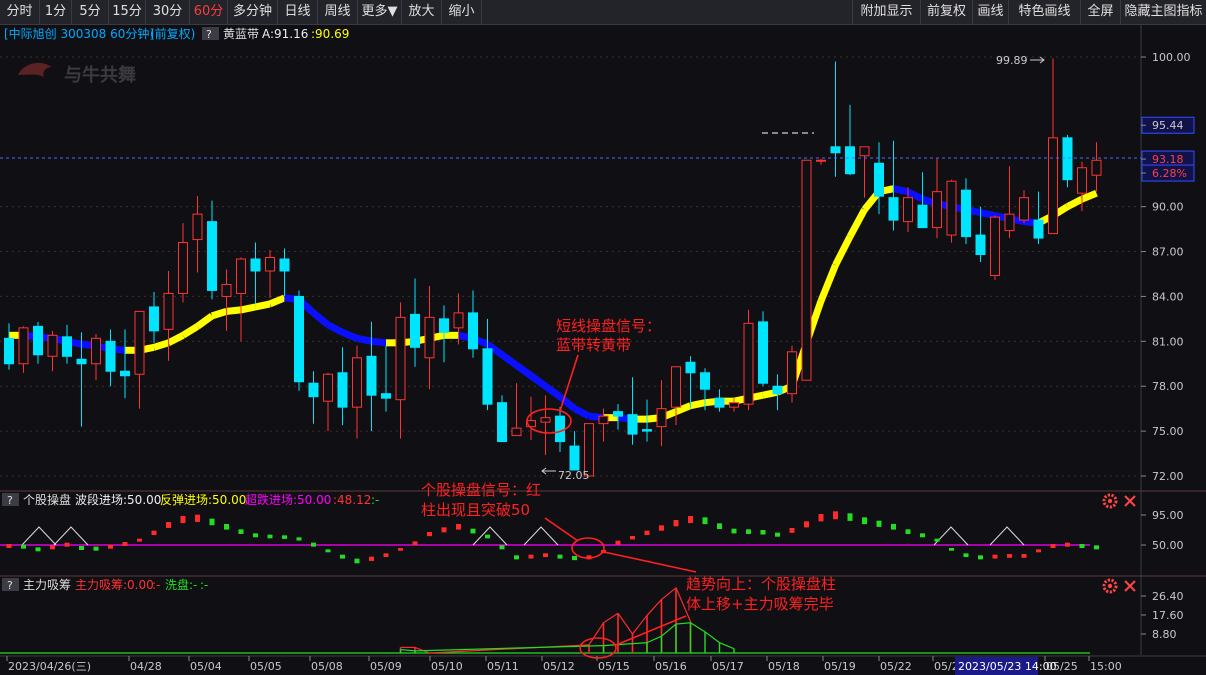  Describe the element at coordinates (156, 585) in the screenshot. I see `panel3-value-2: :-` at that location.